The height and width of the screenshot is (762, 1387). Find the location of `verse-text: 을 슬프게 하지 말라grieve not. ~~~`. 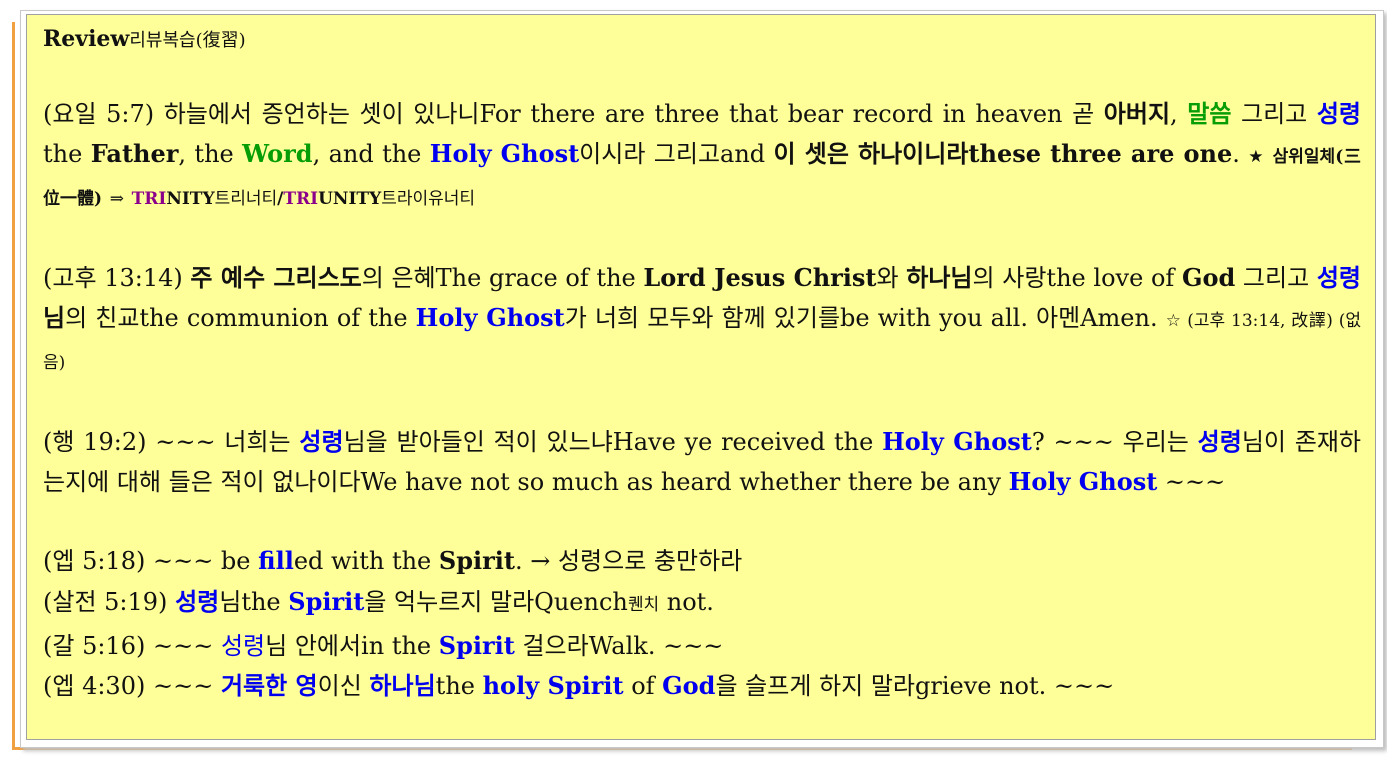

verse-text: 을 슬프게 하지 말라grieve not. ~~~ is located at coordinates (915, 686).